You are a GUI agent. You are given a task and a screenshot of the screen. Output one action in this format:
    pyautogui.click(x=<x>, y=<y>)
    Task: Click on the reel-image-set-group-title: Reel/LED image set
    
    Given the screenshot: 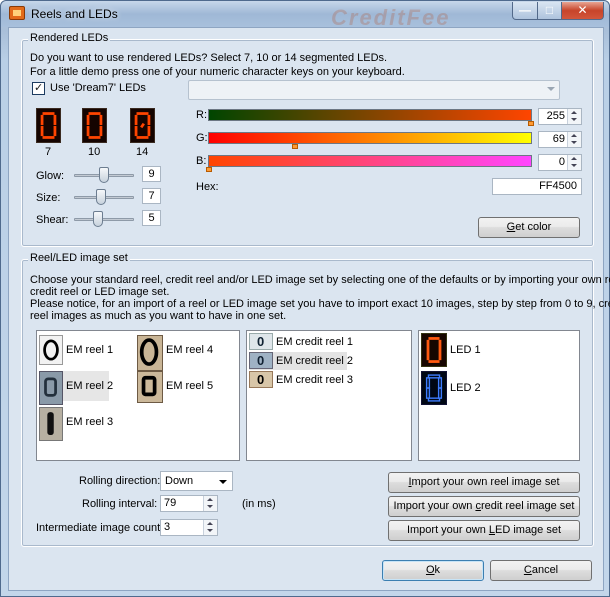 What is the action you would take?
    pyautogui.click(x=79, y=258)
    